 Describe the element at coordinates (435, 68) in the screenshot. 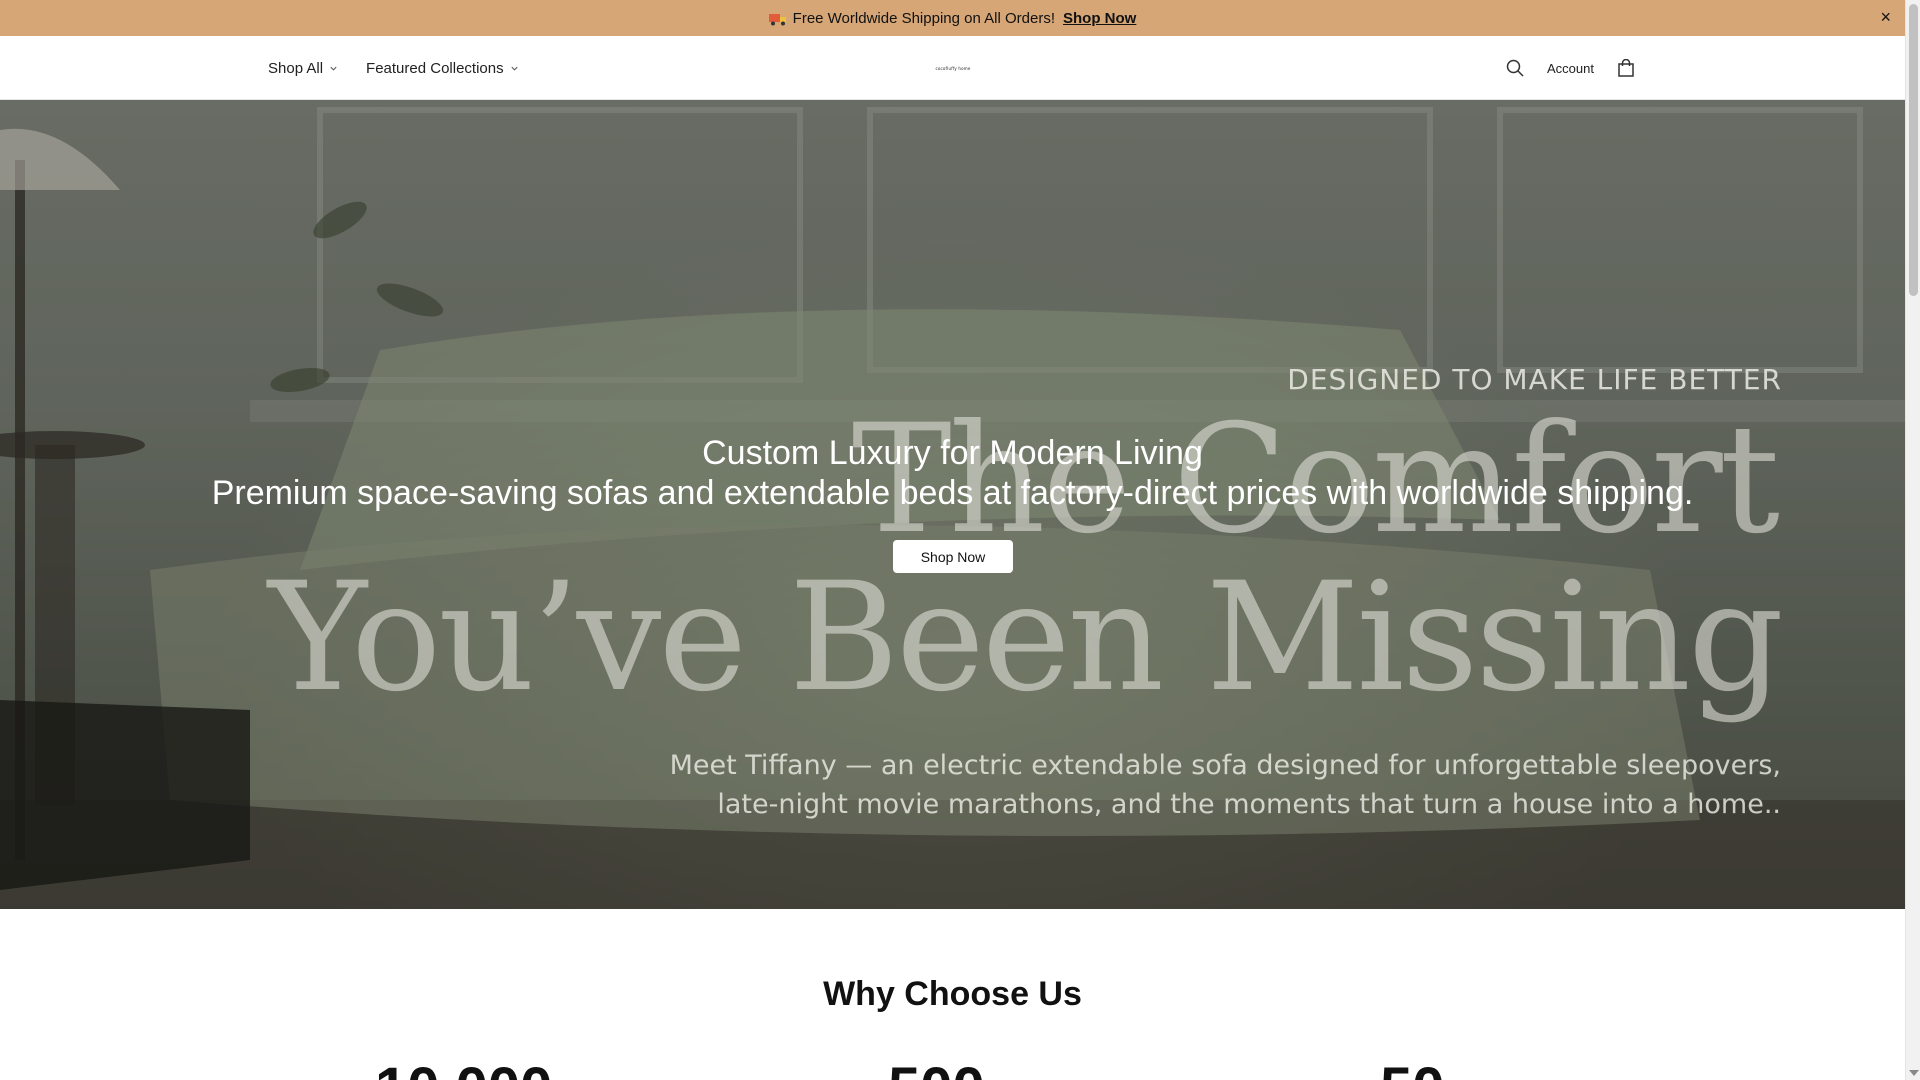

I see `nav-featured-collections-label: Featured Collections` at that location.